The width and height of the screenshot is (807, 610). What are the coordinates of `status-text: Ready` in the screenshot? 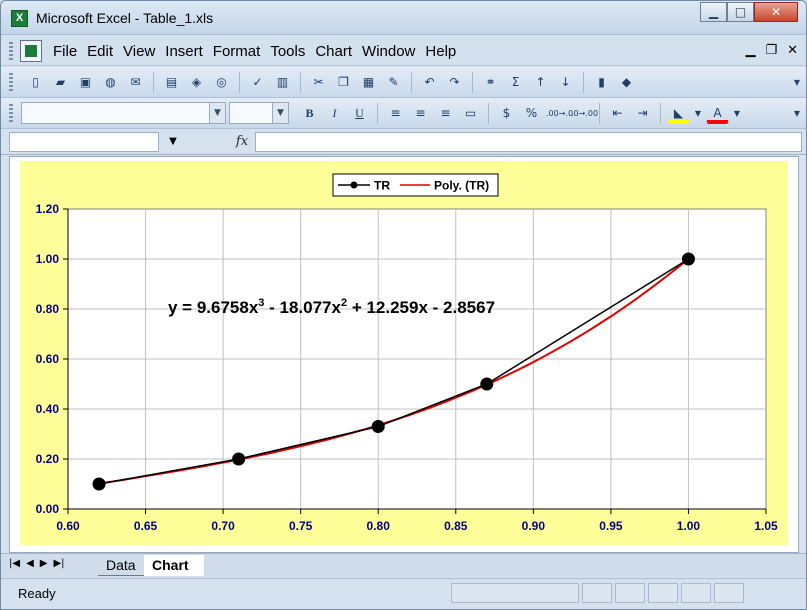 It's located at (37, 593).